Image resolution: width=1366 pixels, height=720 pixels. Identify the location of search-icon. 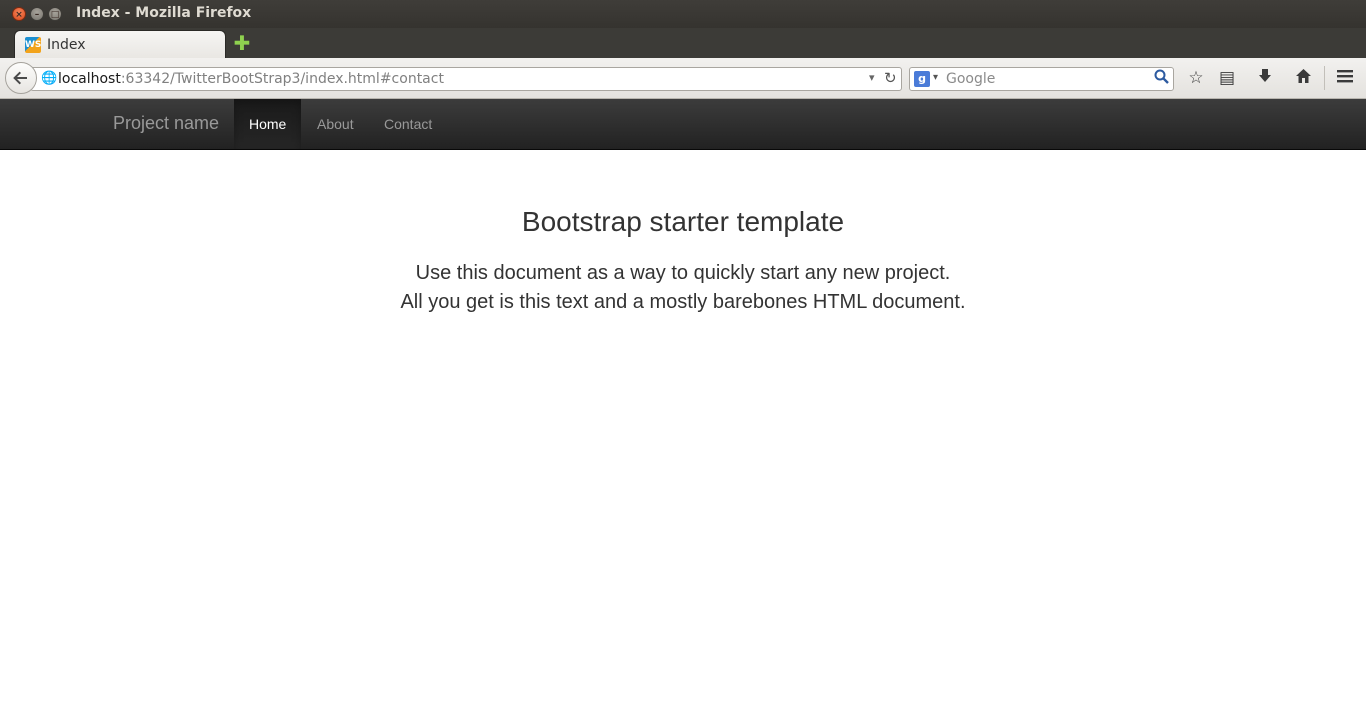
(1161, 78).